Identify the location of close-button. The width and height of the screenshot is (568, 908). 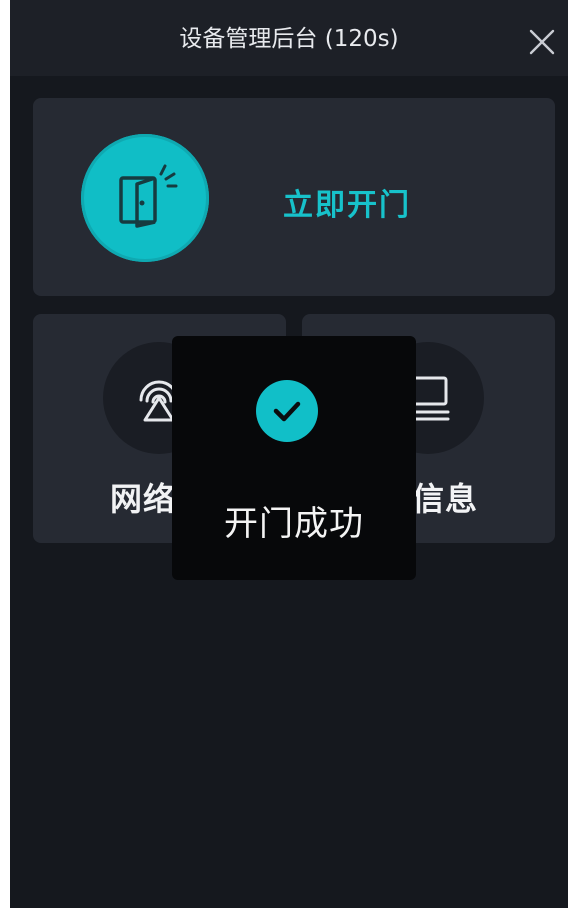
(542, 42).